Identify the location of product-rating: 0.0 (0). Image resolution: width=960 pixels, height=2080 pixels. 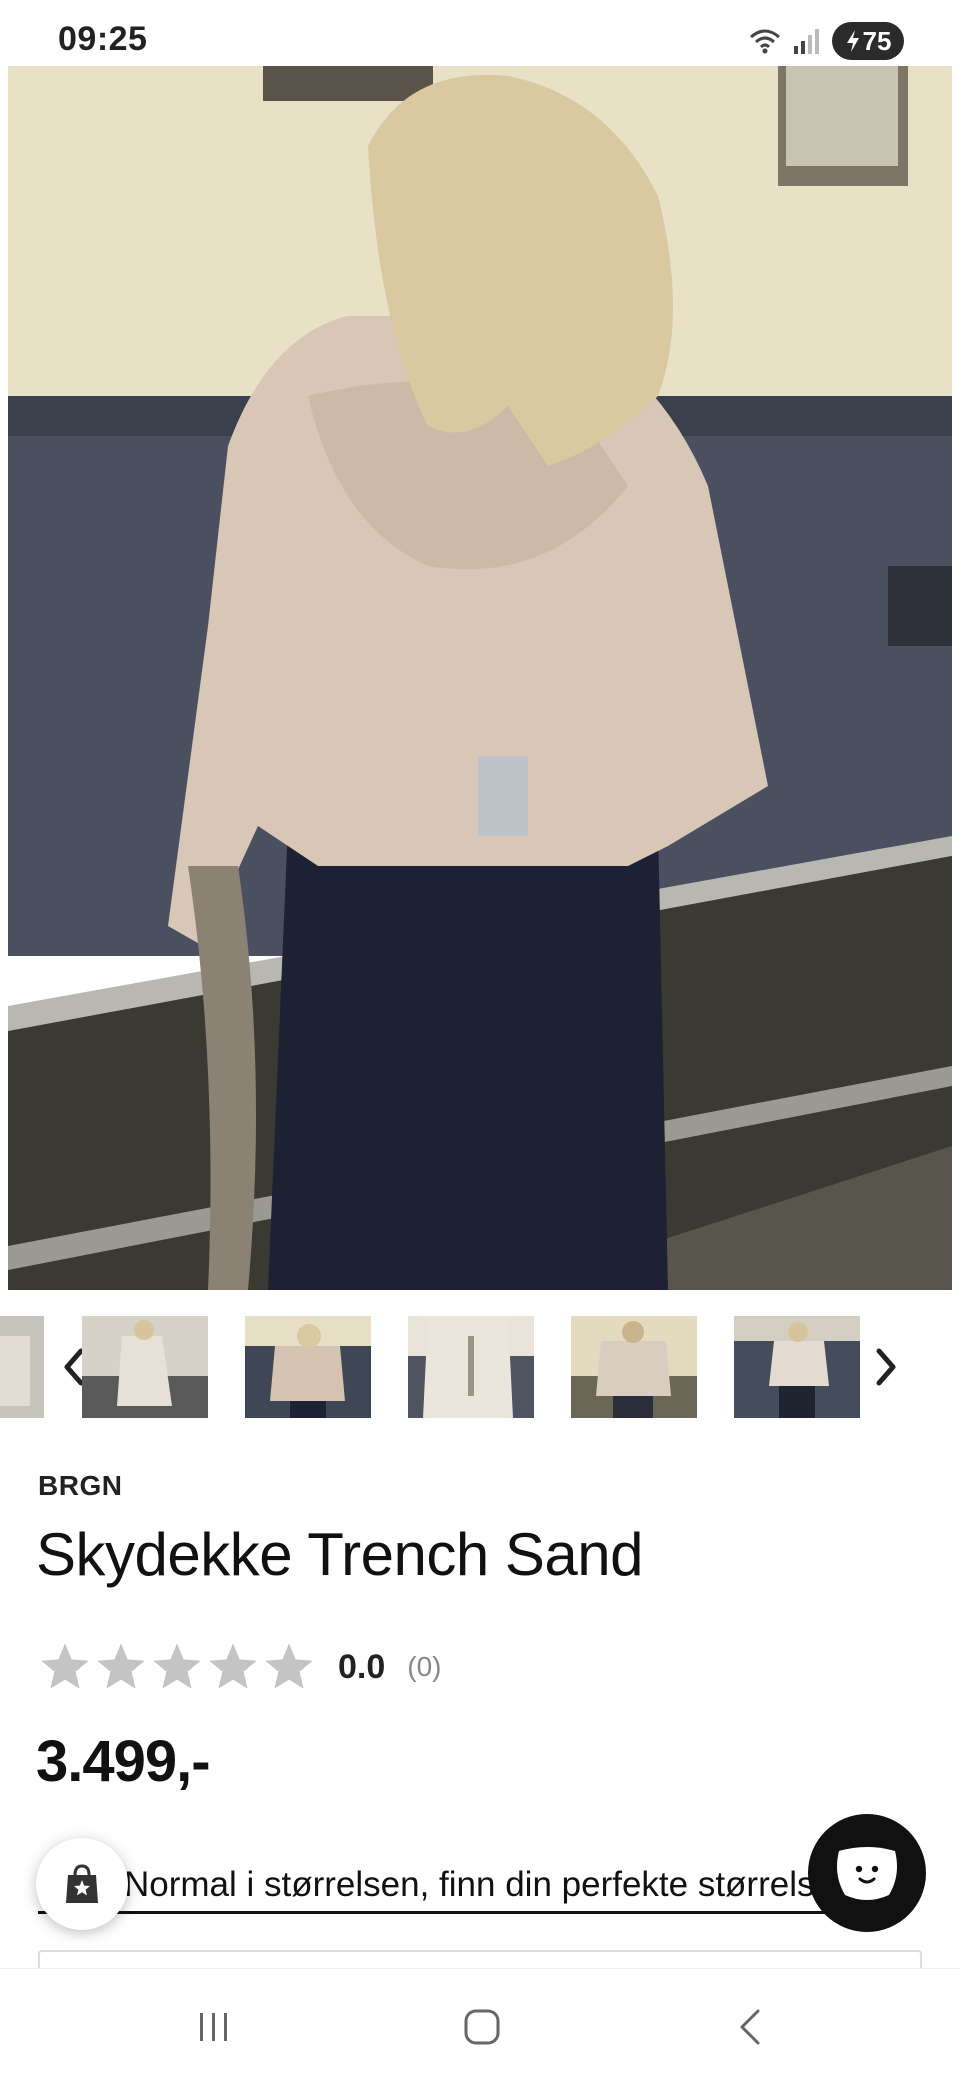
(240, 1667).